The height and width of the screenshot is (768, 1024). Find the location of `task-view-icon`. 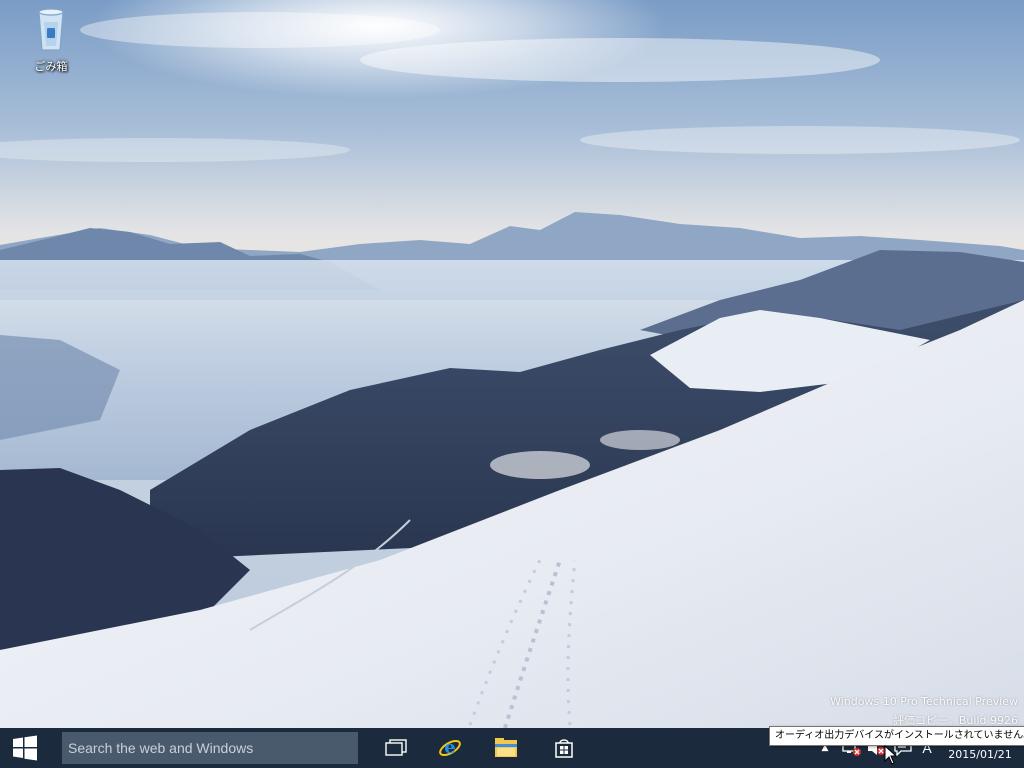

task-view-icon is located at coordinates (396, 747).